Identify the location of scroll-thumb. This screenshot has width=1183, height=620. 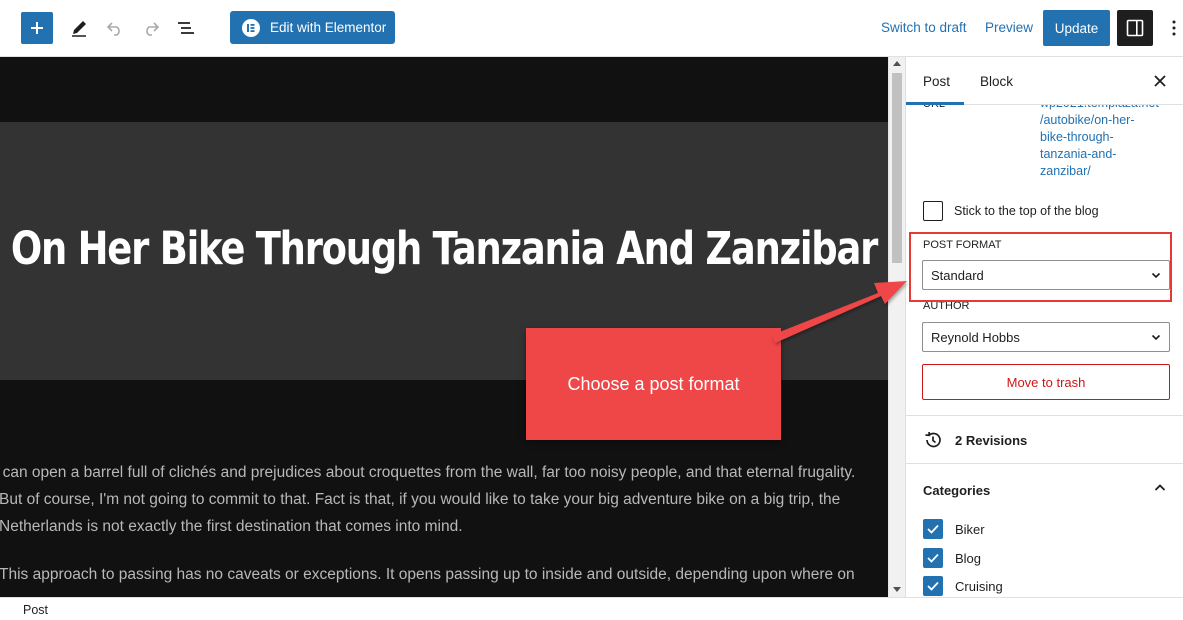
(897, 168).